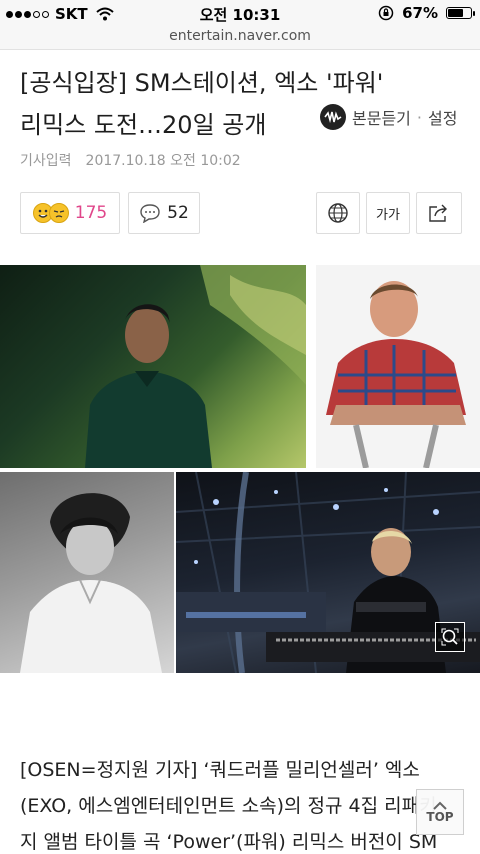 The image size is (480, 854). Describe the element at coordinates (229, 842) in the screenshot. I see `article-body-line: 지 앨범 타이틀 곡 ‘Power’(파워) 리믹스 버전이 SM` at that location.